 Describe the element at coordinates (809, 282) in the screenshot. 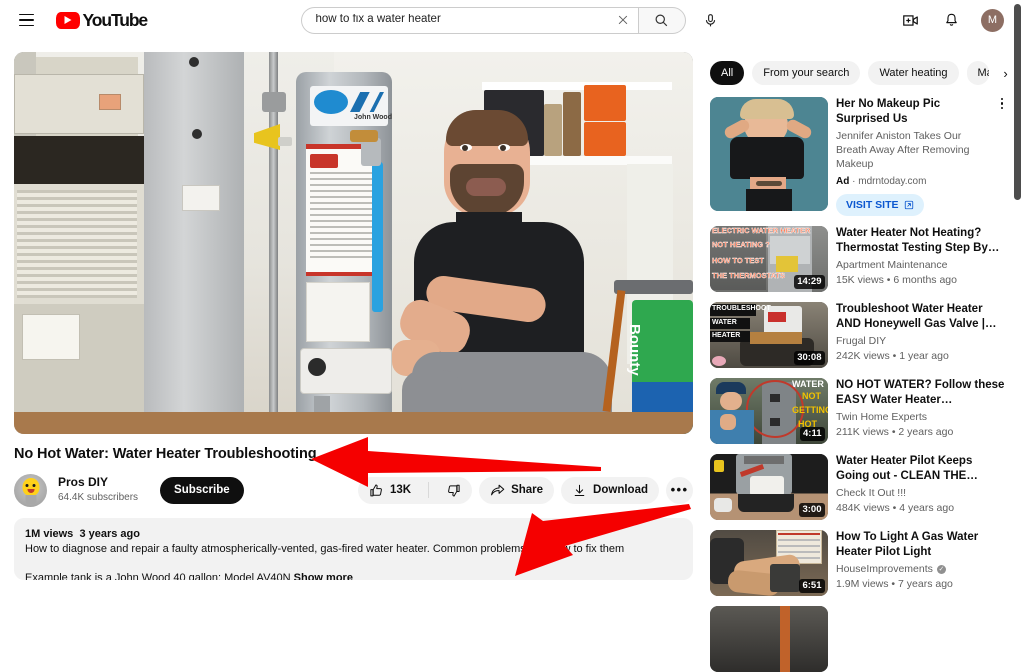

I see `video-duration: 14:29` at that location.